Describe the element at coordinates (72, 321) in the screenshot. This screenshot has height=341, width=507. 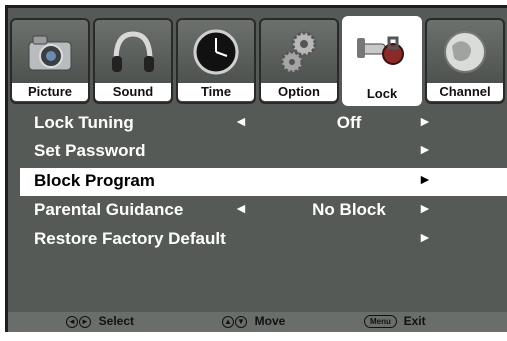
I see `left-key-icon: ◄` at that location.